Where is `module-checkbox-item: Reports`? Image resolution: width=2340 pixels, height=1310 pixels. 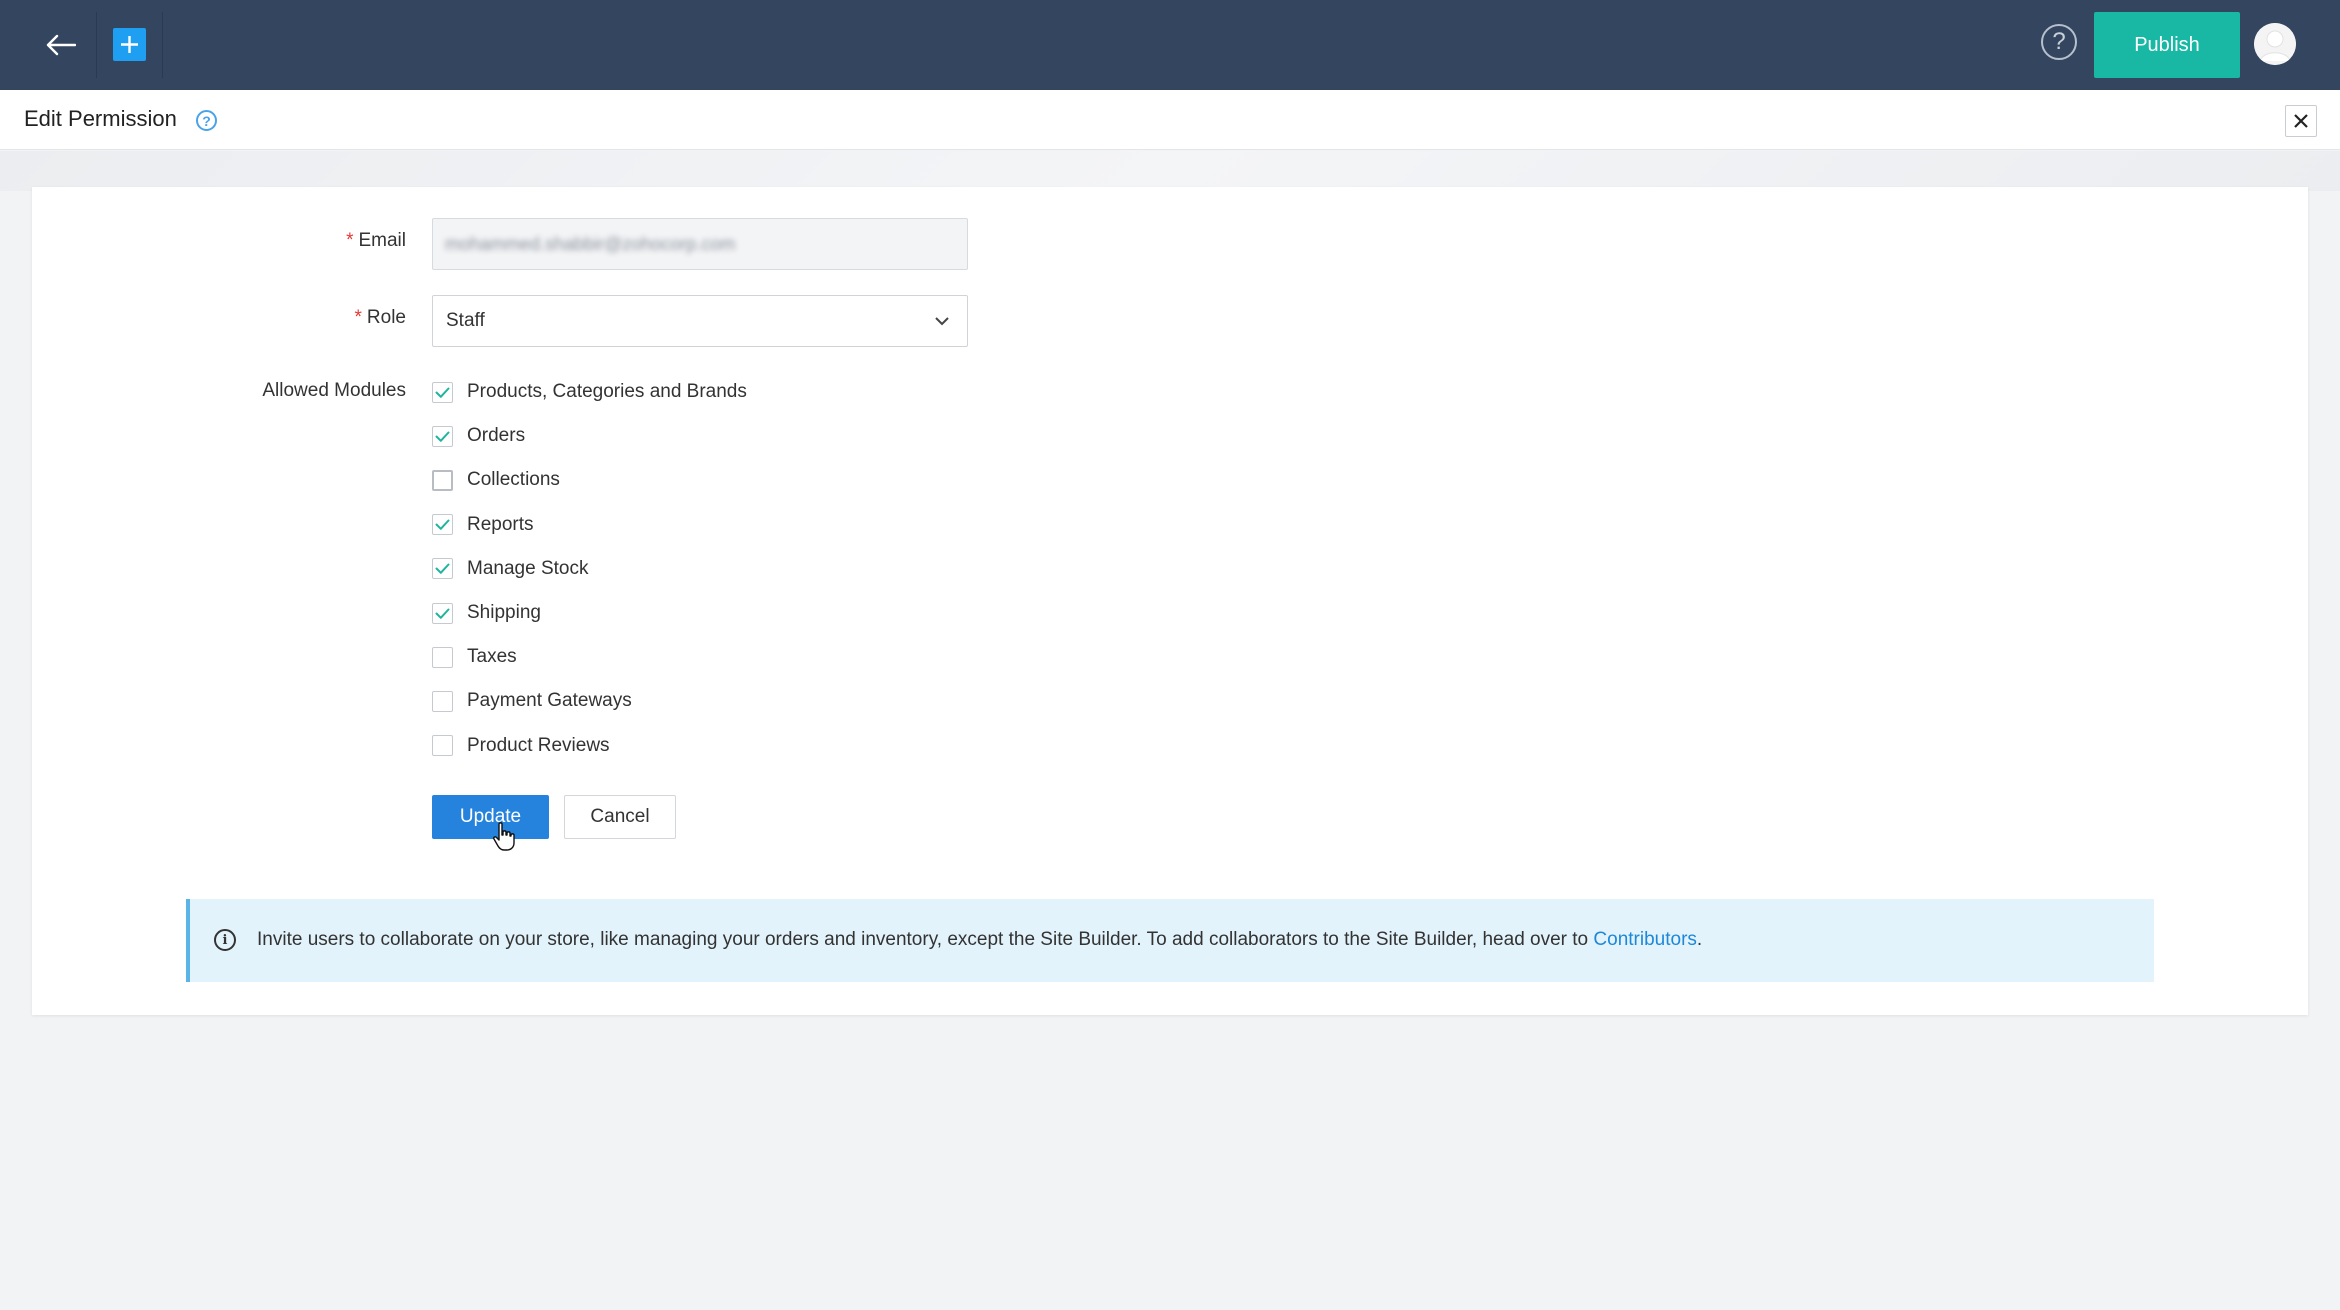
module-checkbox-item: Reports is located at coordinates (483, 525).